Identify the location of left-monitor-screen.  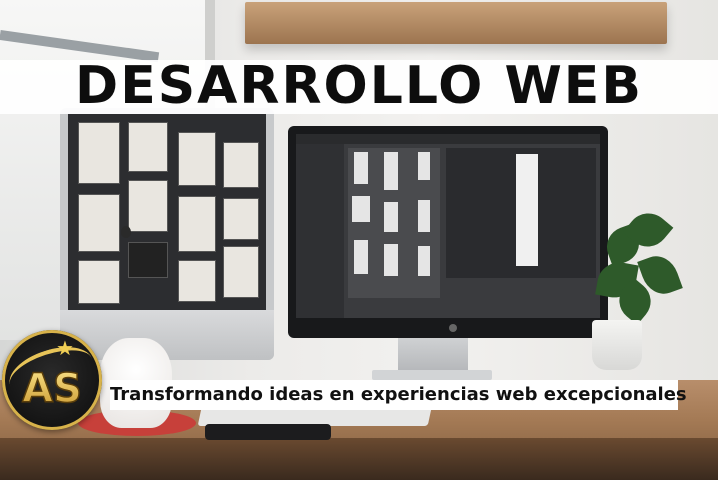
(167, 212).